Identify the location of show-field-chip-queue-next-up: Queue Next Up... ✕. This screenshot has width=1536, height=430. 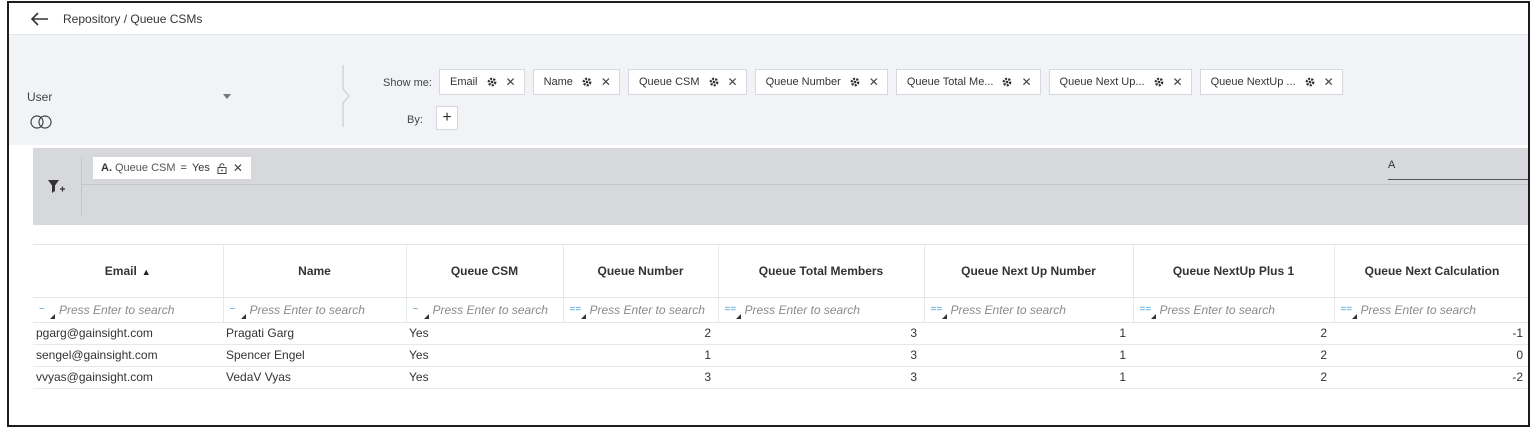
(1120, 82).